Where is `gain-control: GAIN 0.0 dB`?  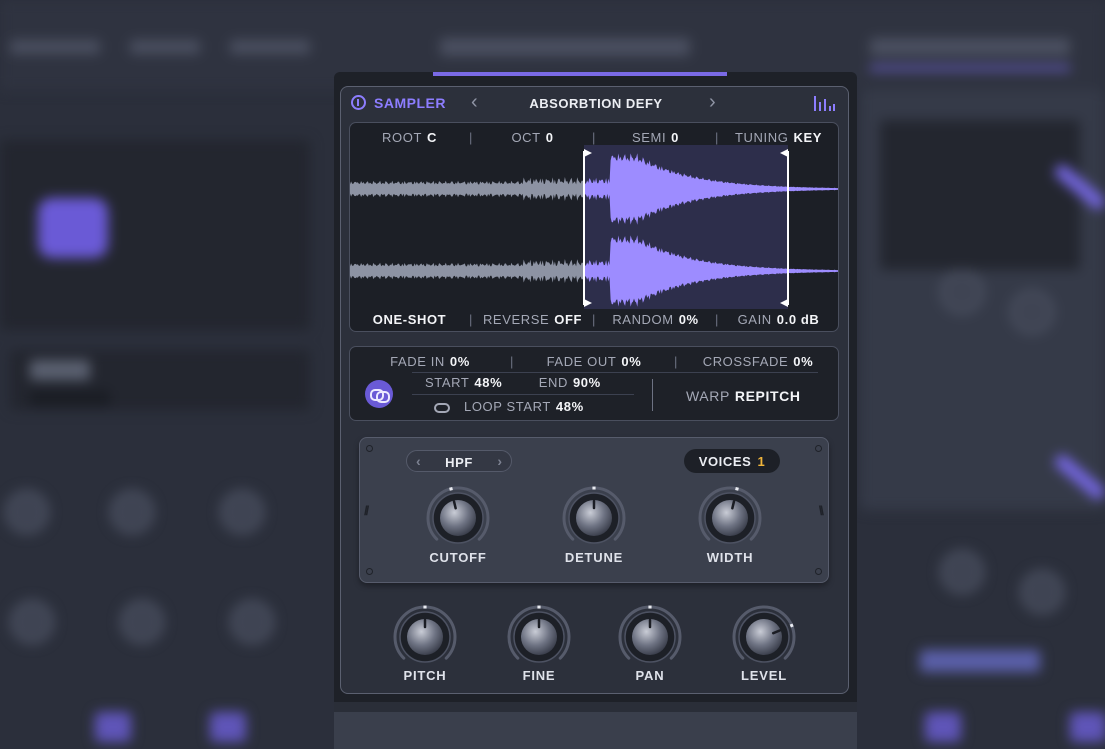
gain-control: GAIN 0.0 dB is located at coordinates (778, 319).